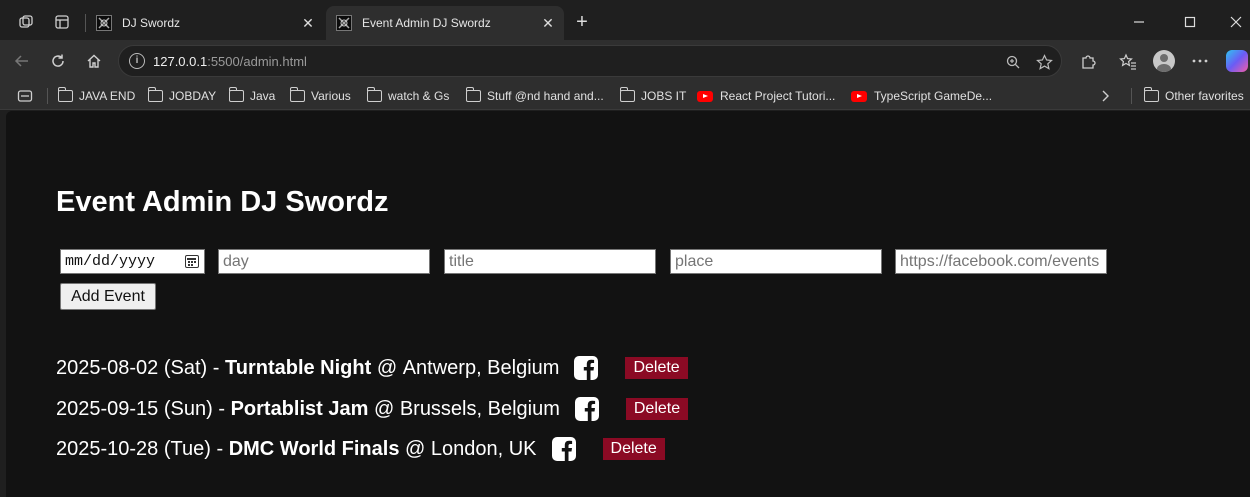  Describe the element at coordinates (205, 23) in the screenshot. I see `tab-dj-swordz: DJ Swordz ✕` at that location.